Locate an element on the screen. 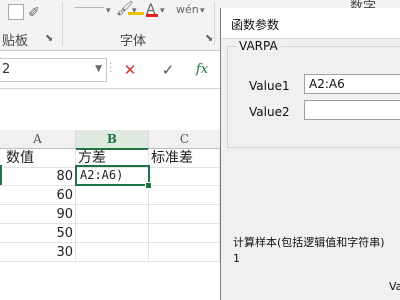  border-icon is located at coordinates (89, 7).